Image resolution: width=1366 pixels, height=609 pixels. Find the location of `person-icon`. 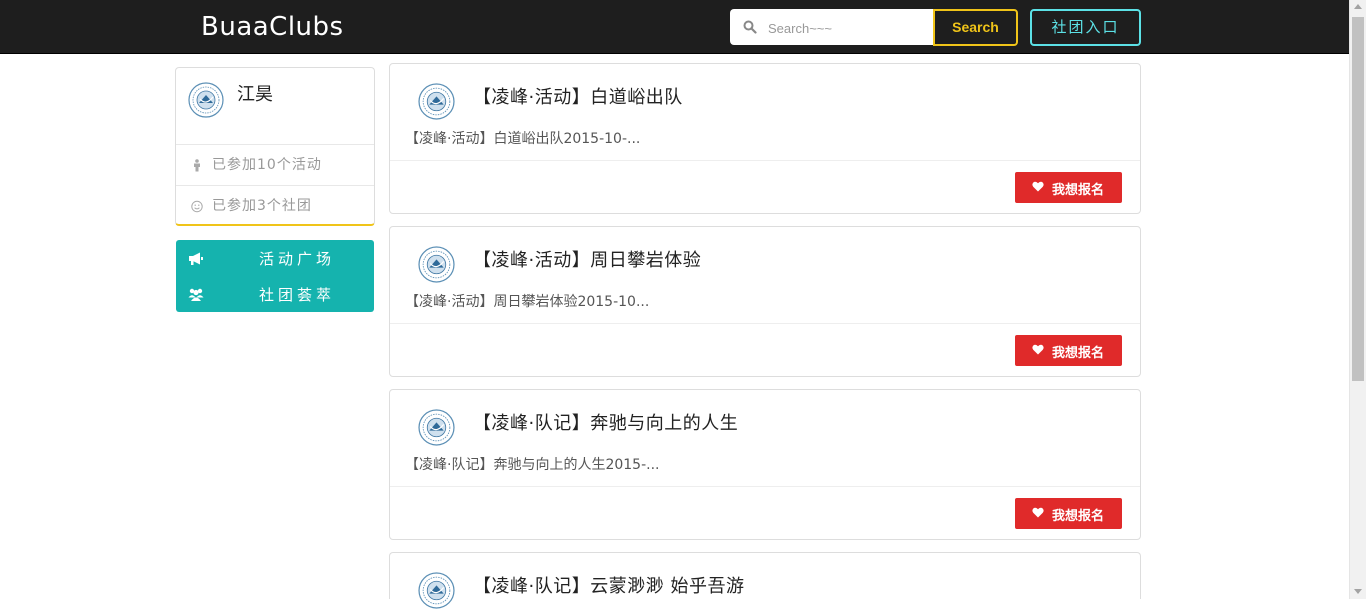

person-icon is located at coordinates (197, 165).